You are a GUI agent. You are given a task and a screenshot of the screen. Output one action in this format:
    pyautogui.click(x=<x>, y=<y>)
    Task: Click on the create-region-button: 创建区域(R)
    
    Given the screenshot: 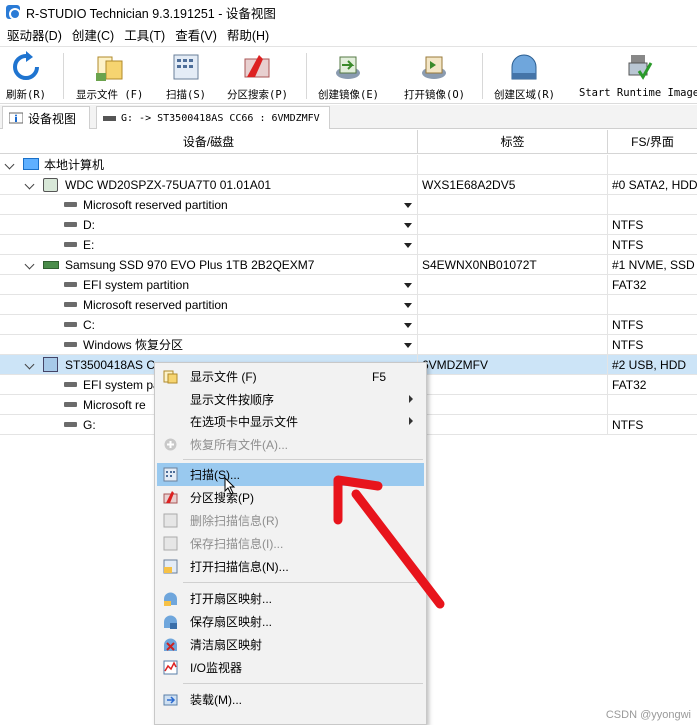 What is the action you would take?
    pyautogui.click(x=524, y=77)
    